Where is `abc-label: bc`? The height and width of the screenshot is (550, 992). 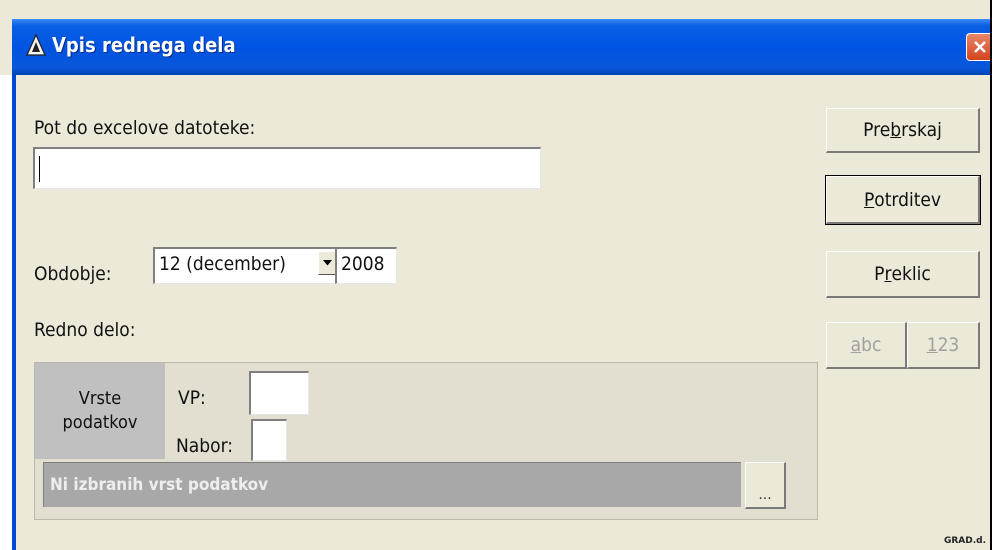 abc-label: bc is located at coordinates (871, 345).